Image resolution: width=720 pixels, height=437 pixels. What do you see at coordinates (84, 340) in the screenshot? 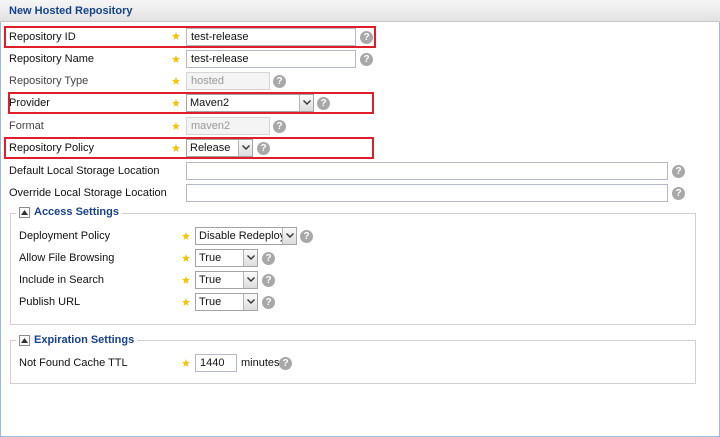
I see `expiration-settings-title: Expiration Settings` at bounding box center [84, 340].